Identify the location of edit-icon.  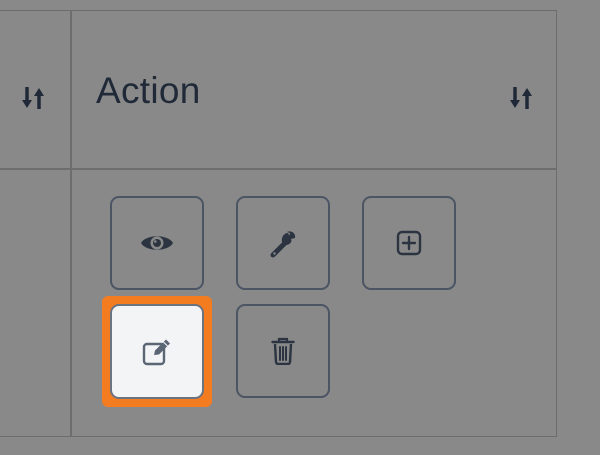
(157, 352).